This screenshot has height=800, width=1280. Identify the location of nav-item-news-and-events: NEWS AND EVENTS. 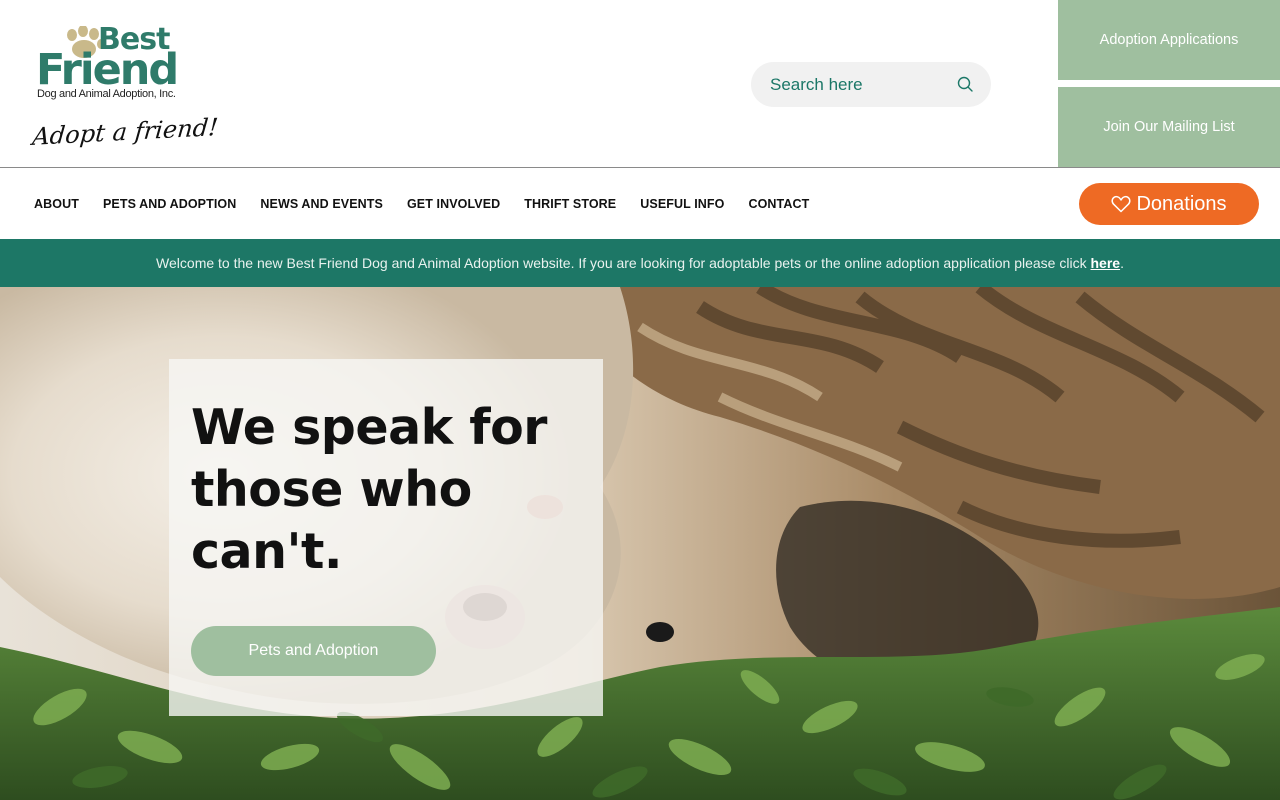
(321, 204).